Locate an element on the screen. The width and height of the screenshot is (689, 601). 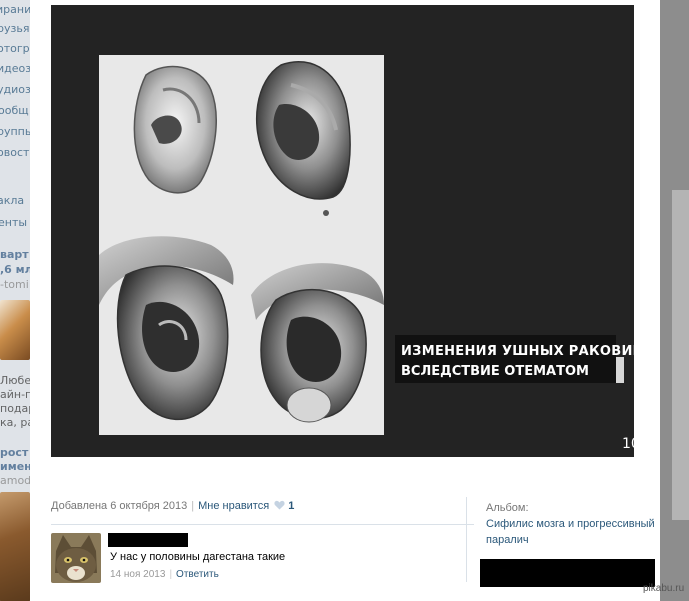
caption-line-2: ВСЛЕДСТВИЕ ОТЕМАТОМ is located at coordinates (495, 371).